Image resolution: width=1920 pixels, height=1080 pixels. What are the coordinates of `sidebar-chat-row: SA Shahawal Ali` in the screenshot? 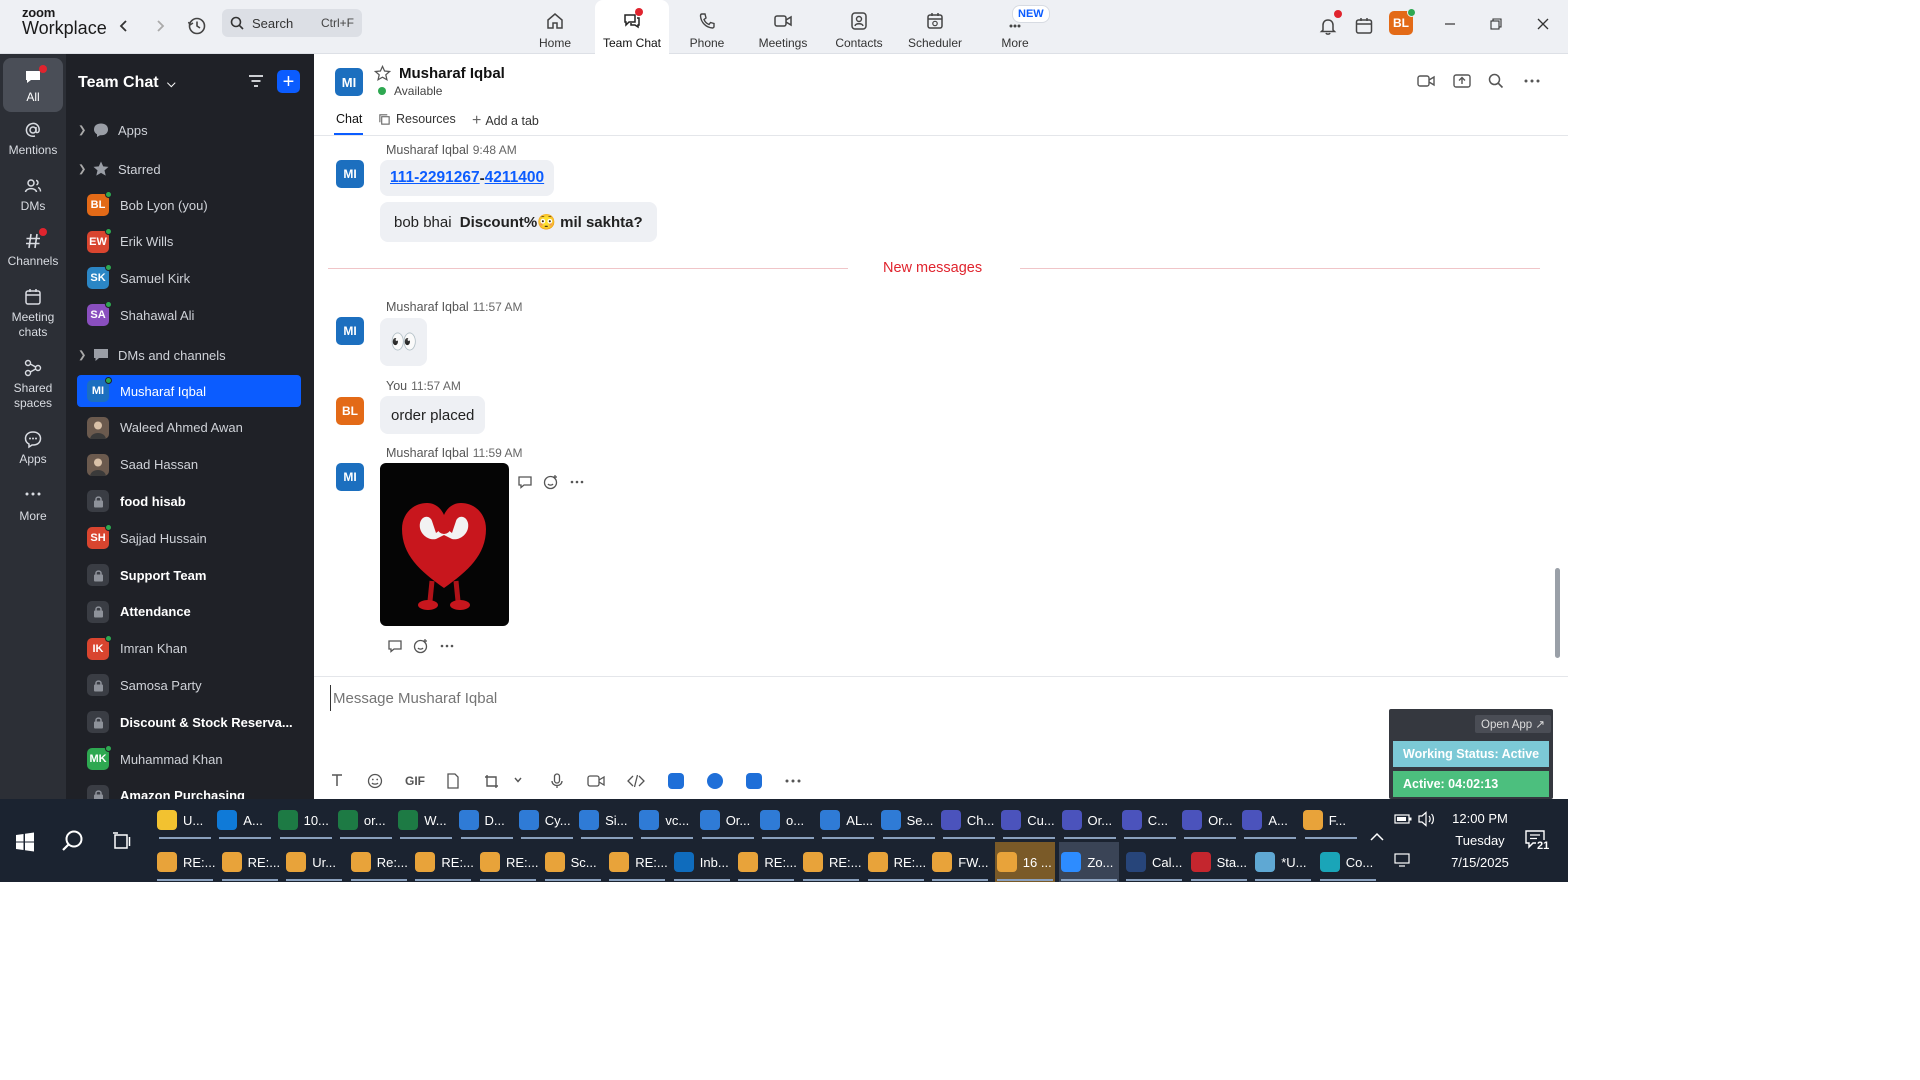 It's located at (189, 315).